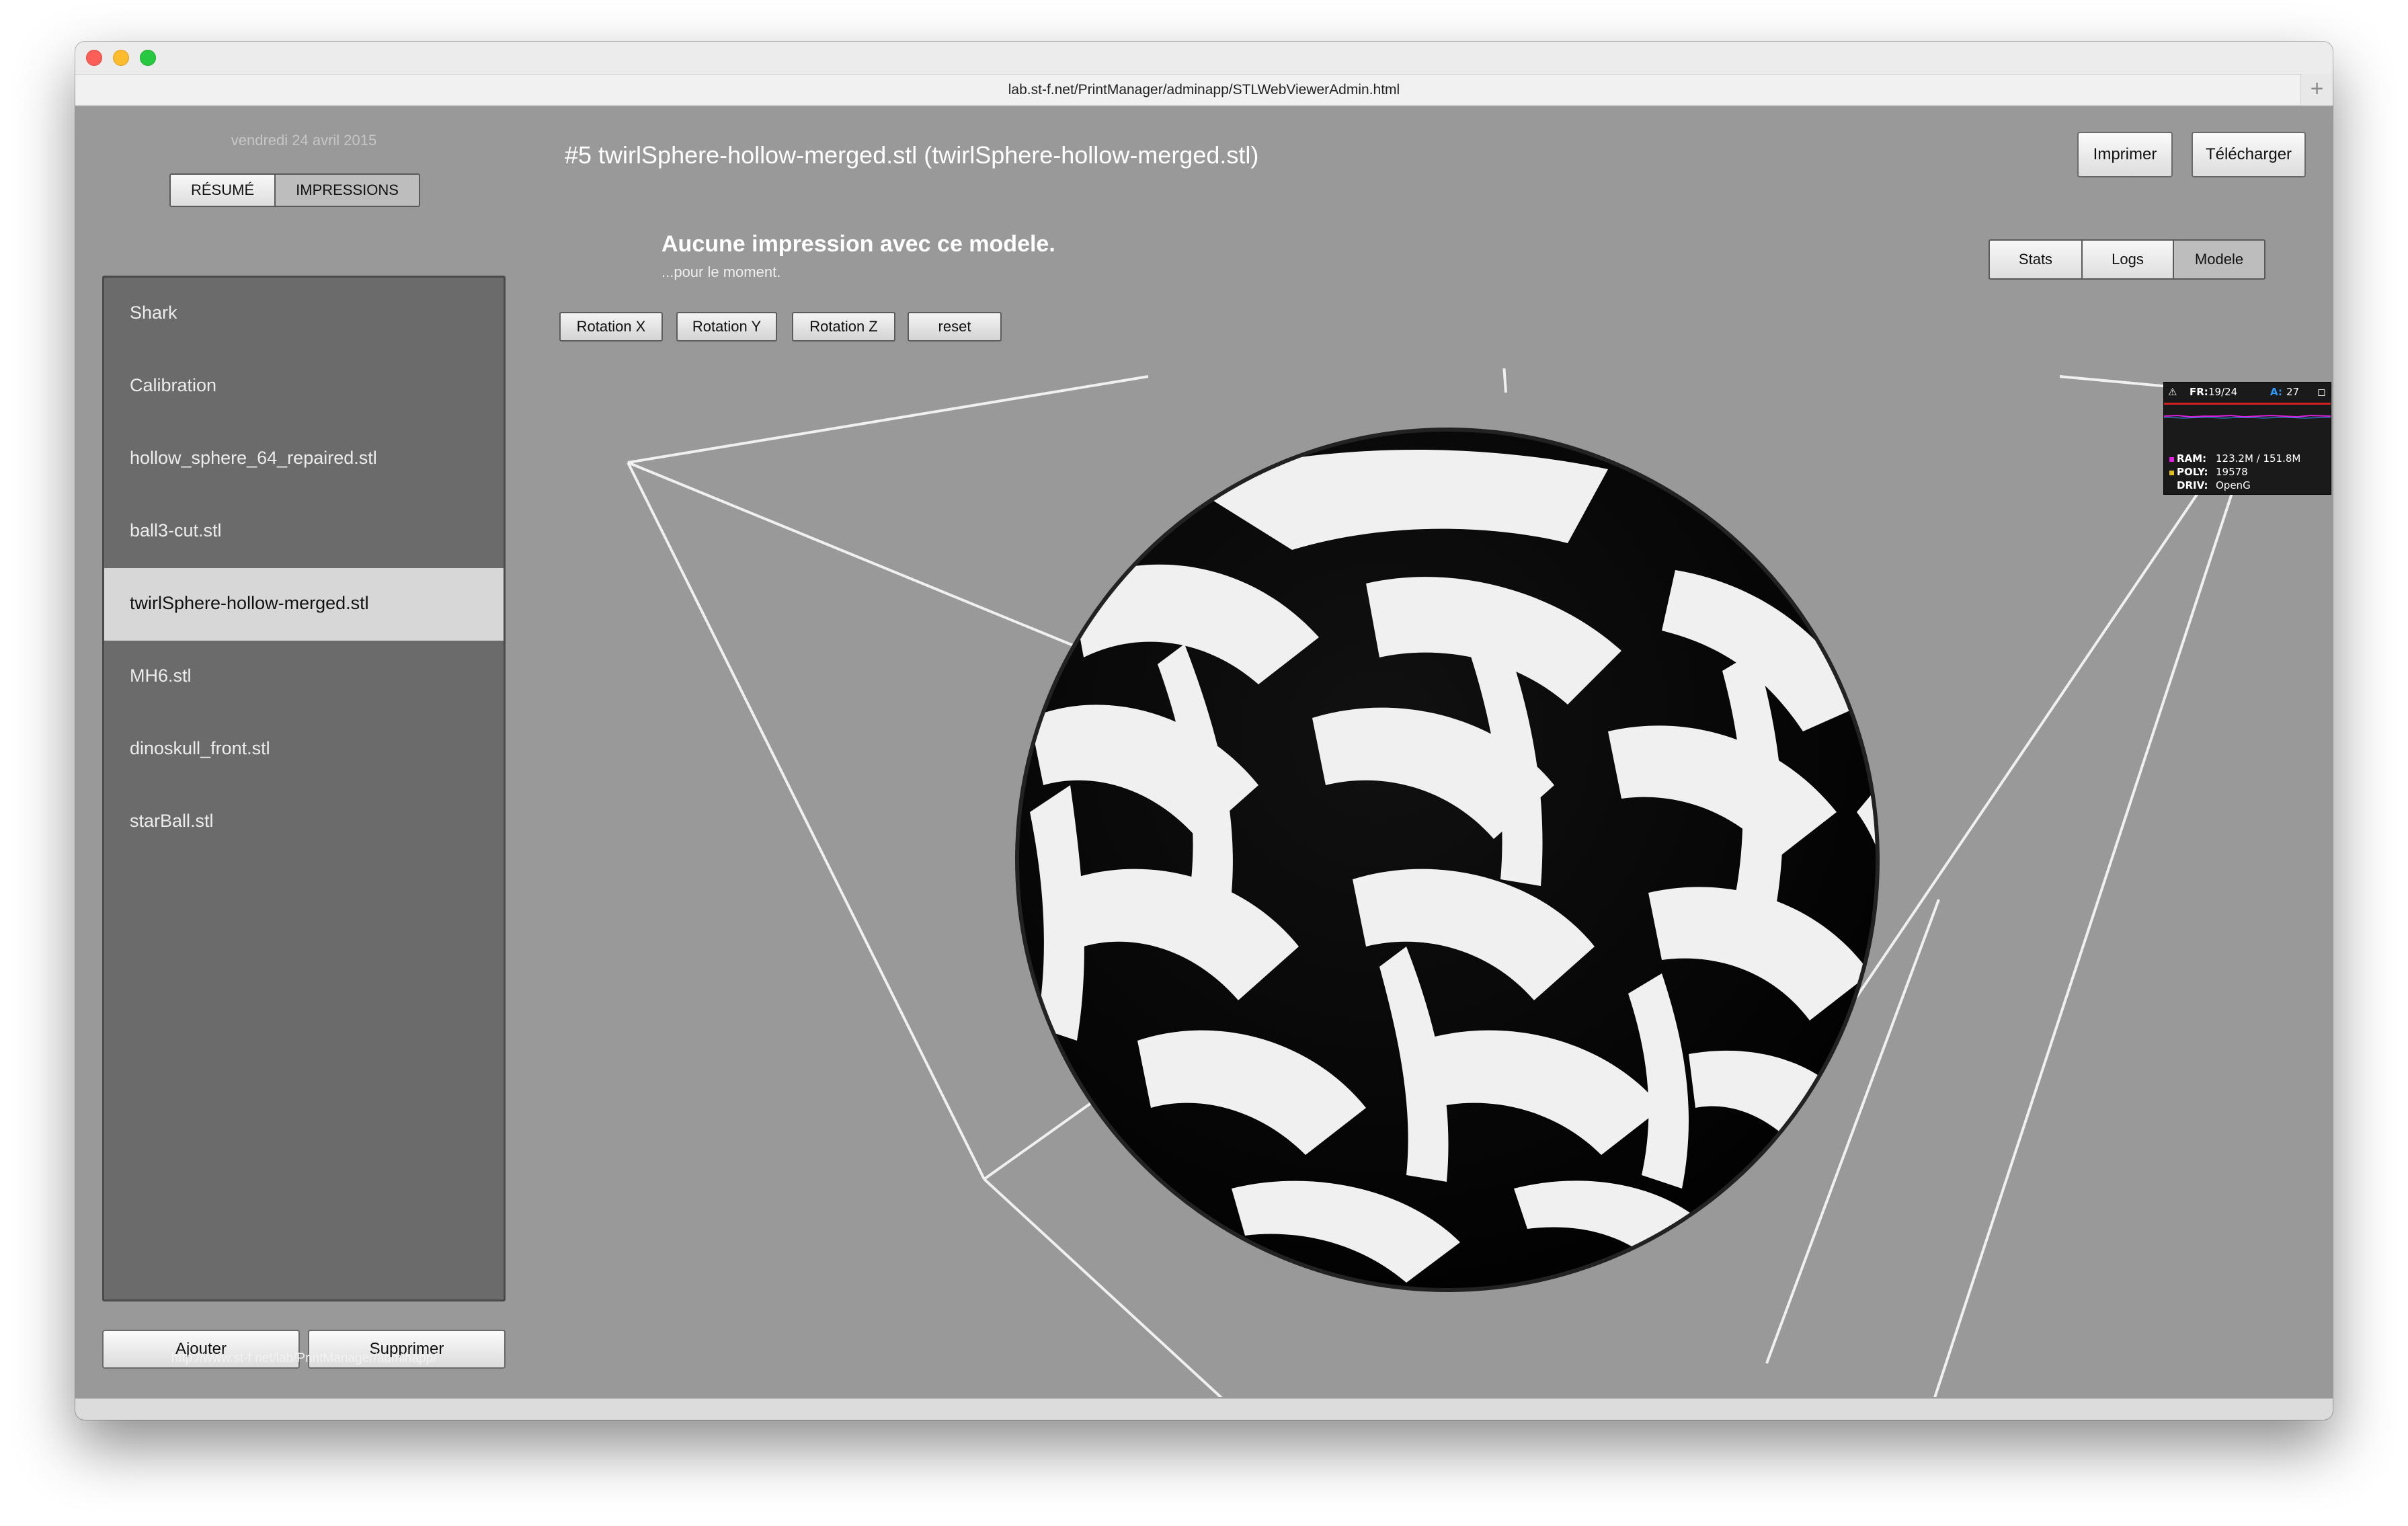 The image size is (2408, 1526). I want to click on a-label: A:, so click(2276, 392).